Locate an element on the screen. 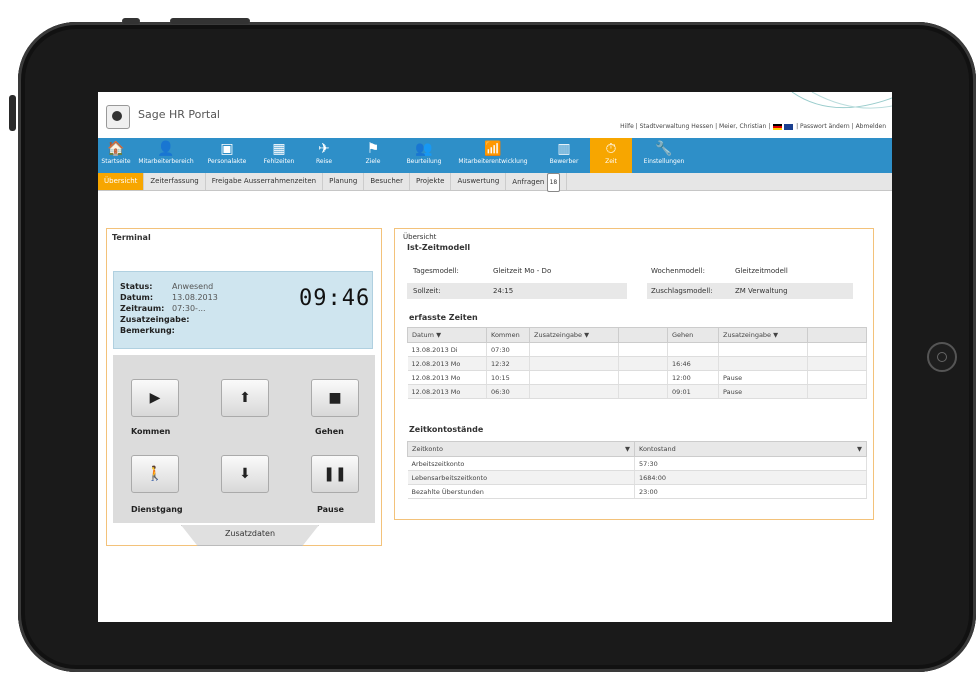 This screenshot has height=674, width=980. nav-reise: ✈ Reise is located at coordinates (324, 155).